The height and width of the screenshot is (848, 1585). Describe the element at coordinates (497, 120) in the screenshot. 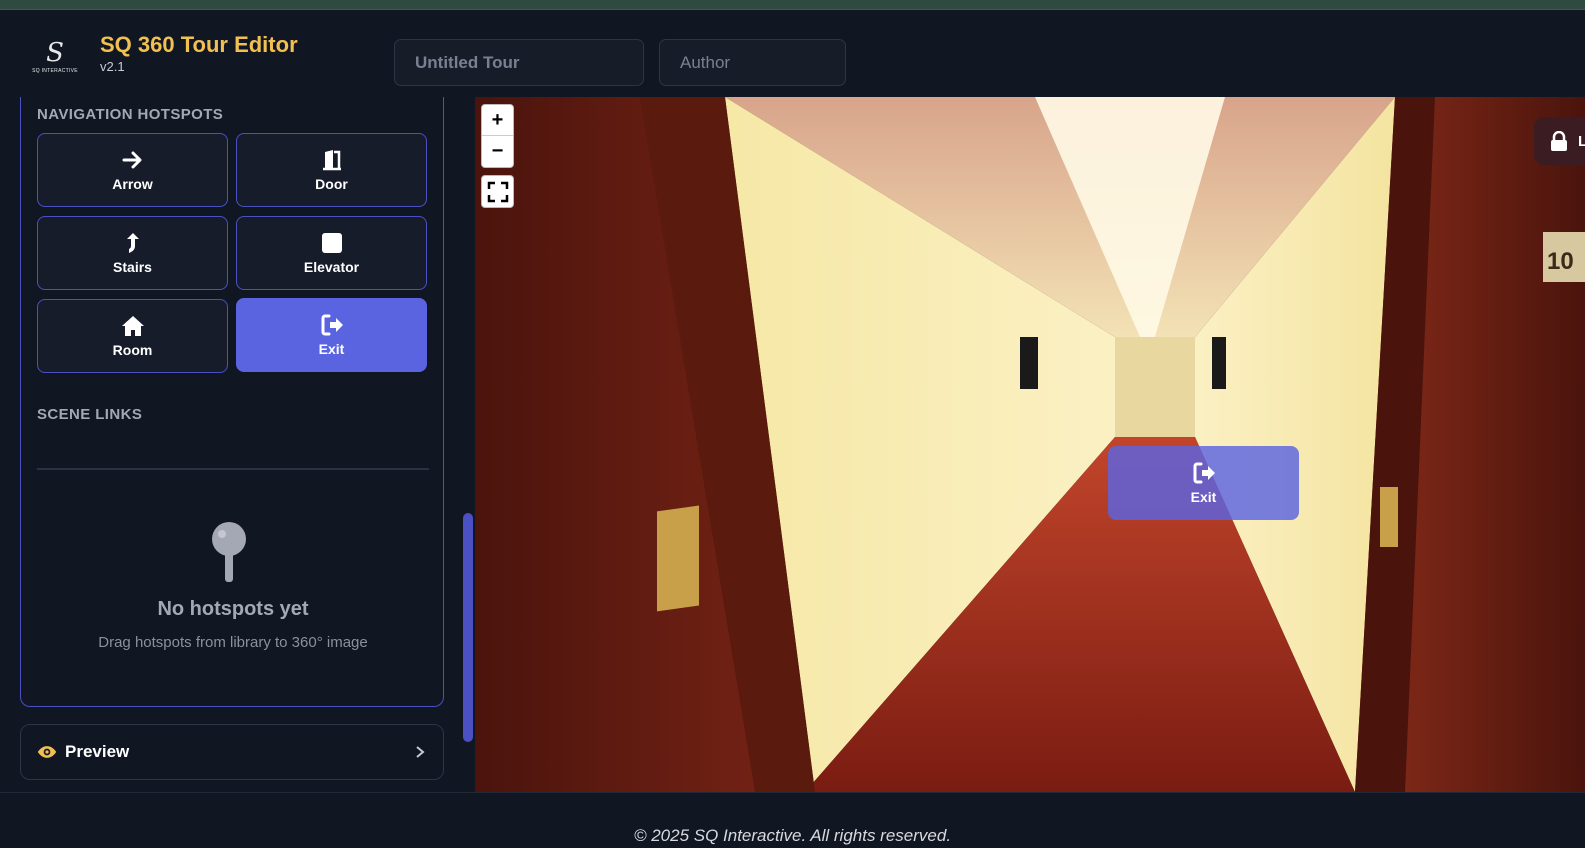

I see `zoom-in-button: +` at that location.